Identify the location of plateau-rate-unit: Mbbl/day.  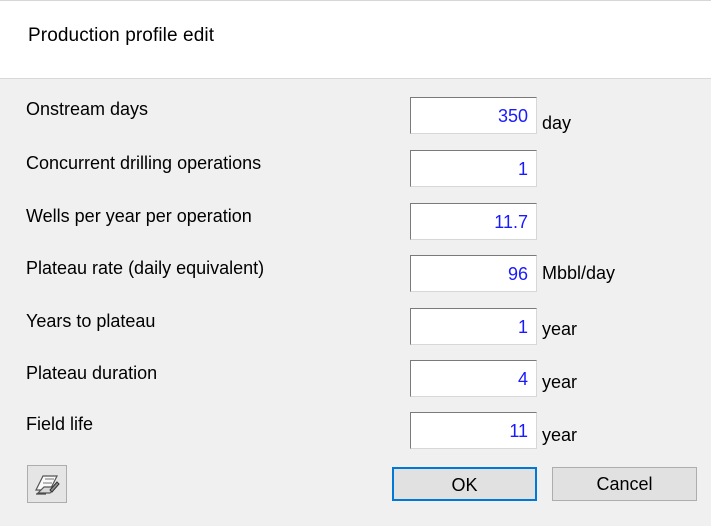
(579, 273).